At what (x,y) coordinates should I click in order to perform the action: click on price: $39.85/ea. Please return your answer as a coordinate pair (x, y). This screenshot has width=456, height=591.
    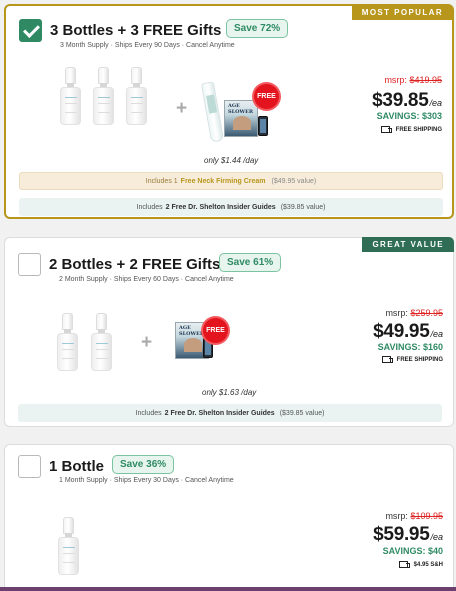
    Looking at the image, I should click on (407, 101).